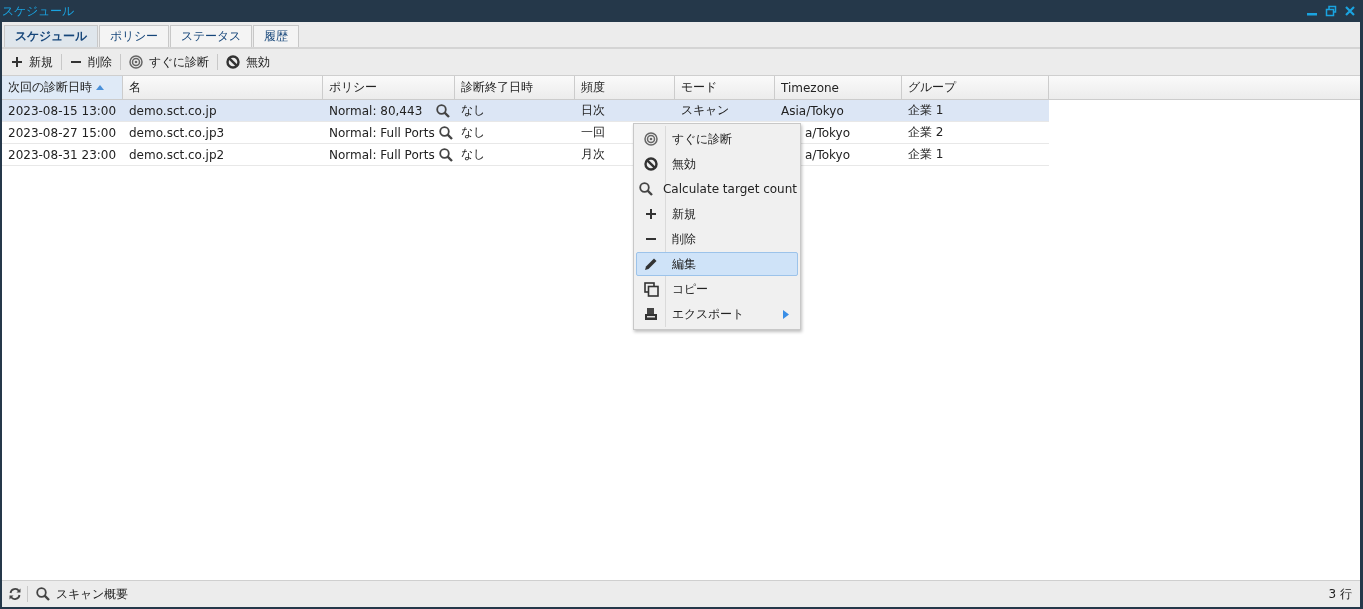  Describe the element at coordinates (177, 154) in the screenshot. I see `table-cell: demo.sct.co.jp2` at that location.